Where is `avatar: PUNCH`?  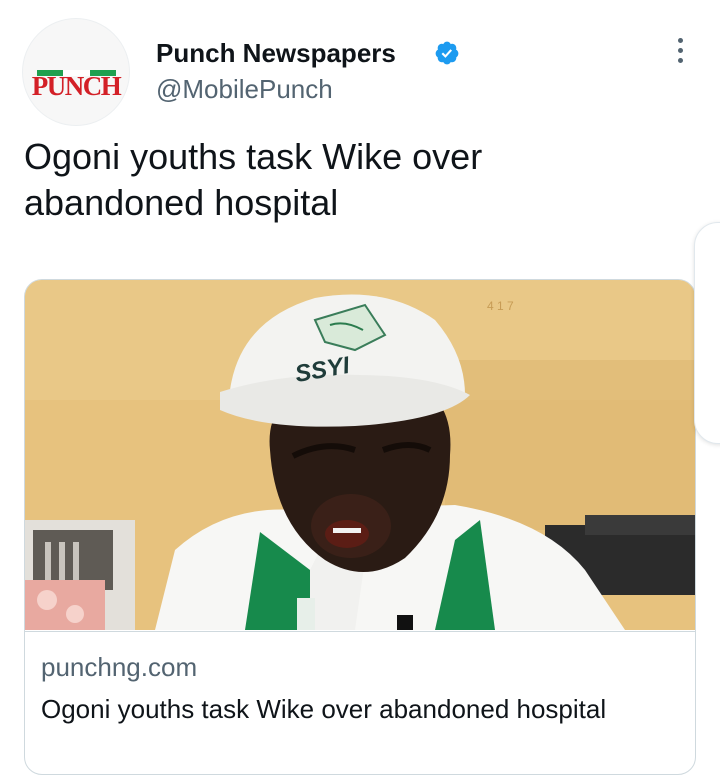
avatar: PUNCH is located at coordinates (76, 72).